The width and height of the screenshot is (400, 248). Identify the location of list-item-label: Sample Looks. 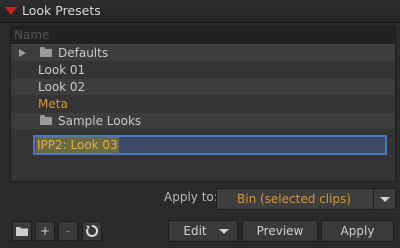
(100, 121).